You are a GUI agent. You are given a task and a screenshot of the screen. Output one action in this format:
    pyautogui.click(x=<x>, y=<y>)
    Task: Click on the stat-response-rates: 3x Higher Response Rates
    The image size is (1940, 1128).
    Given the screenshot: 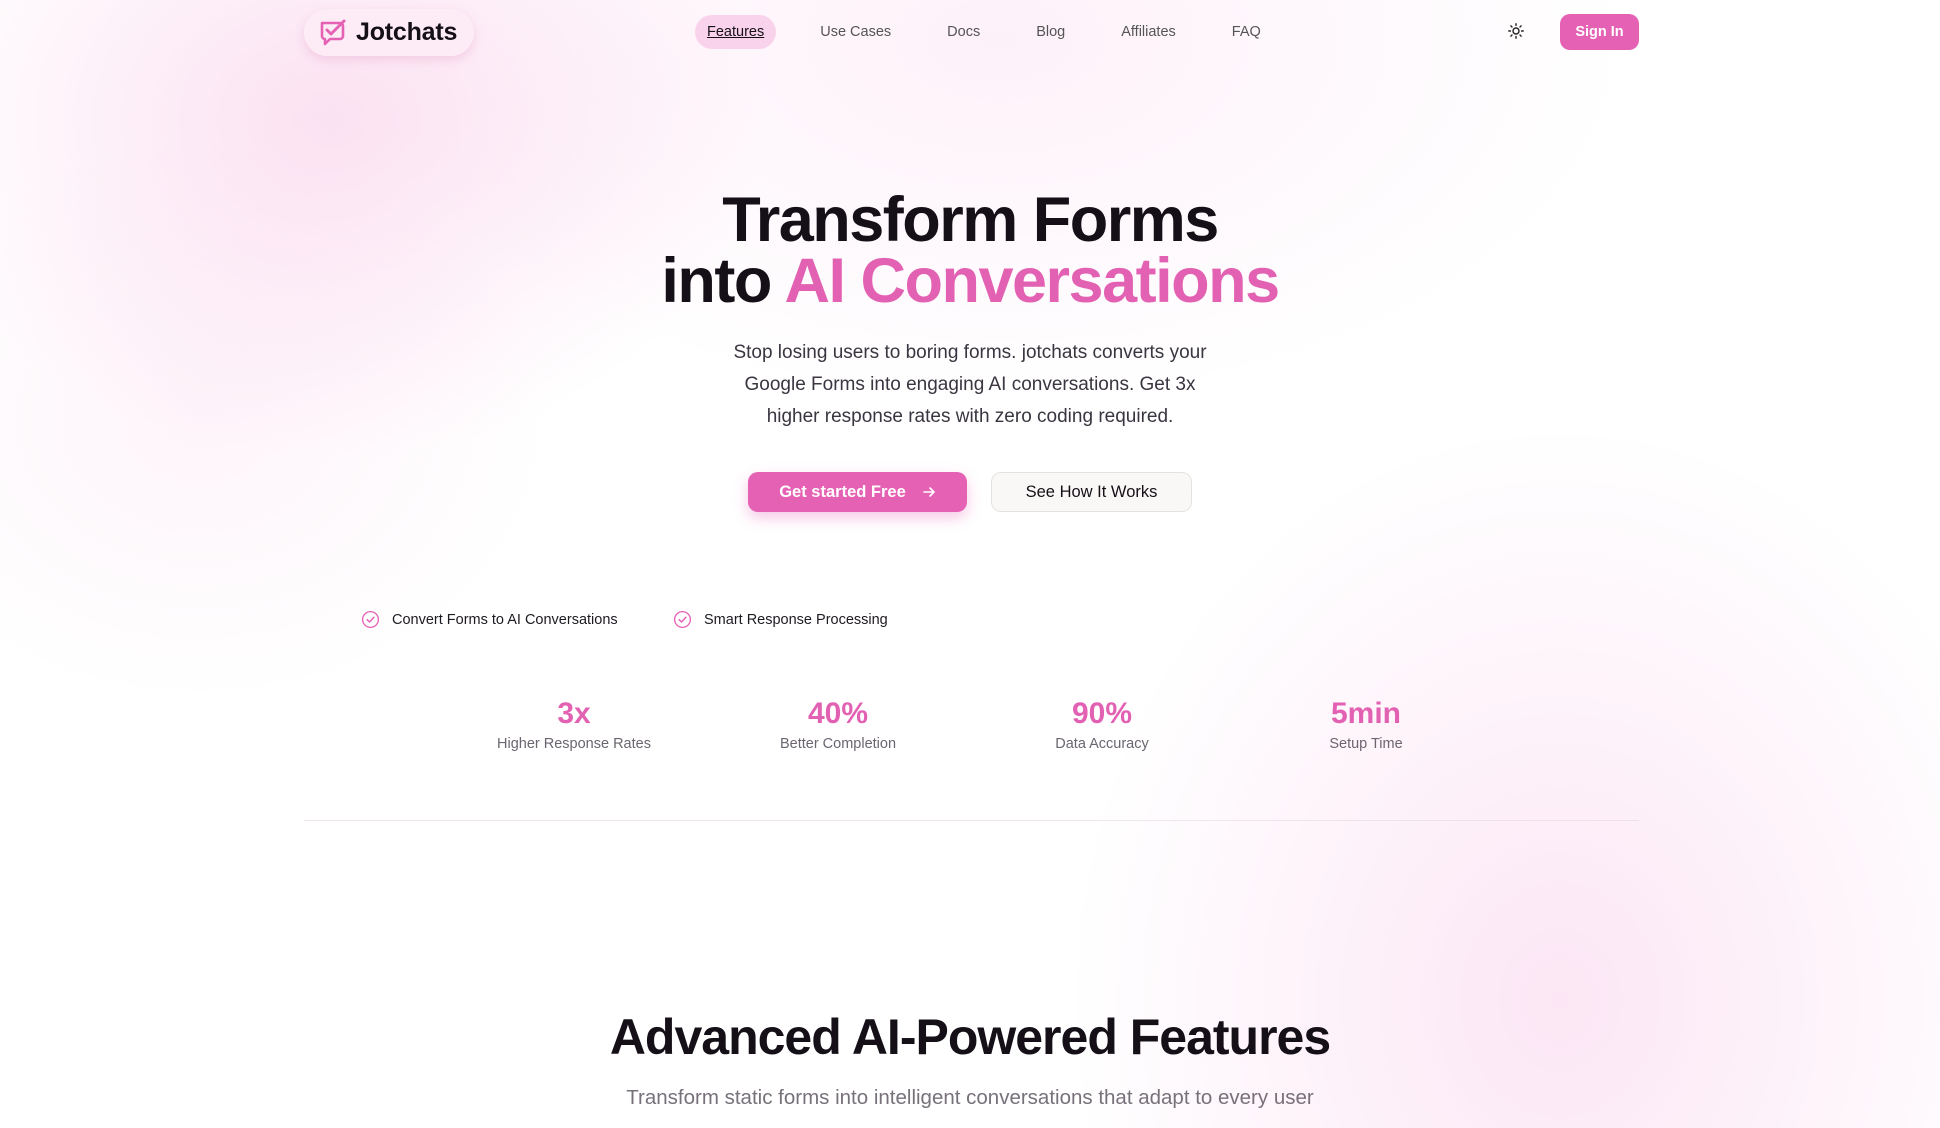 What is the action you would take?
    pyautogui.click(x=574, y=724)
    